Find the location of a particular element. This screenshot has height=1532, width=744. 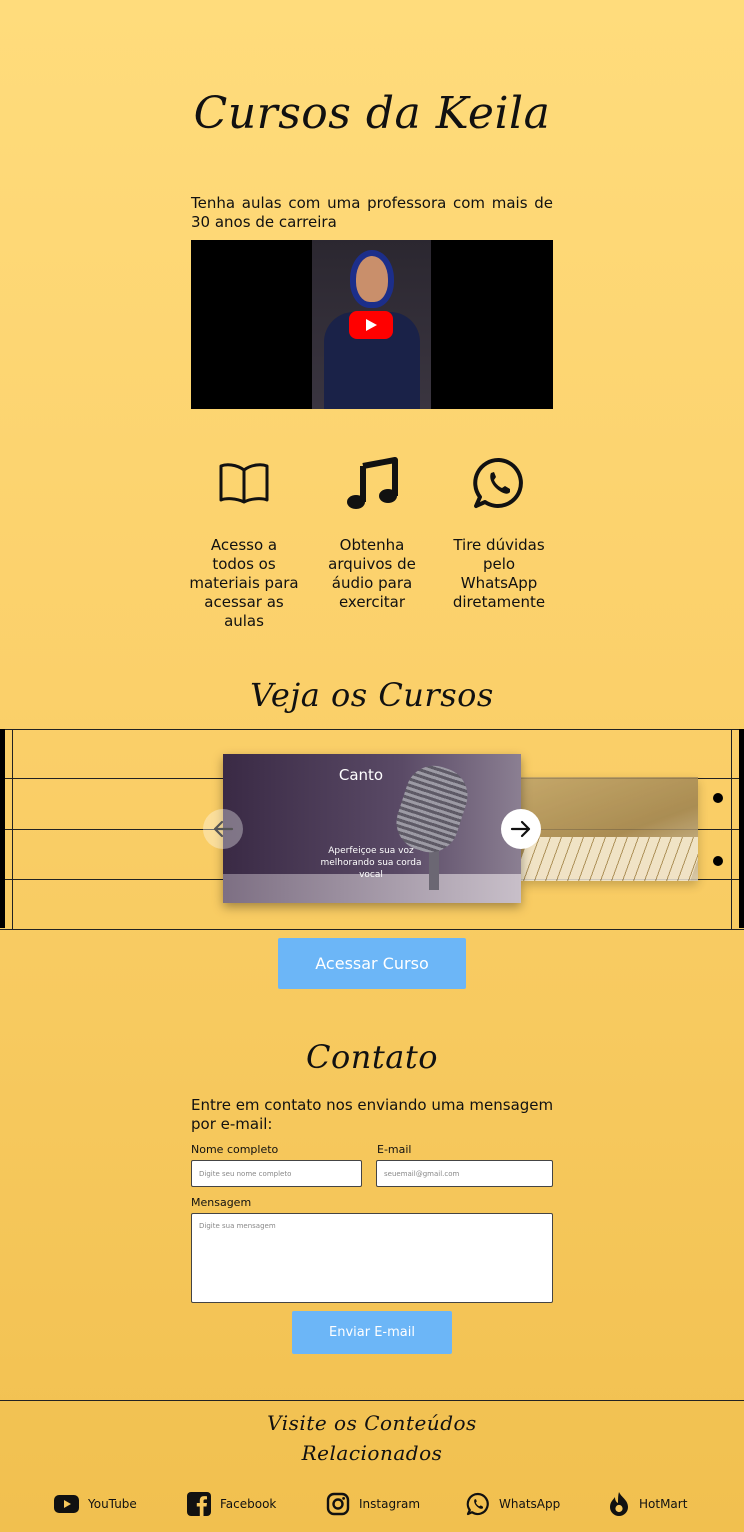

feature-audio: Obtenha arquivos de áudio para exercitar is located at coordinates (372, 532).